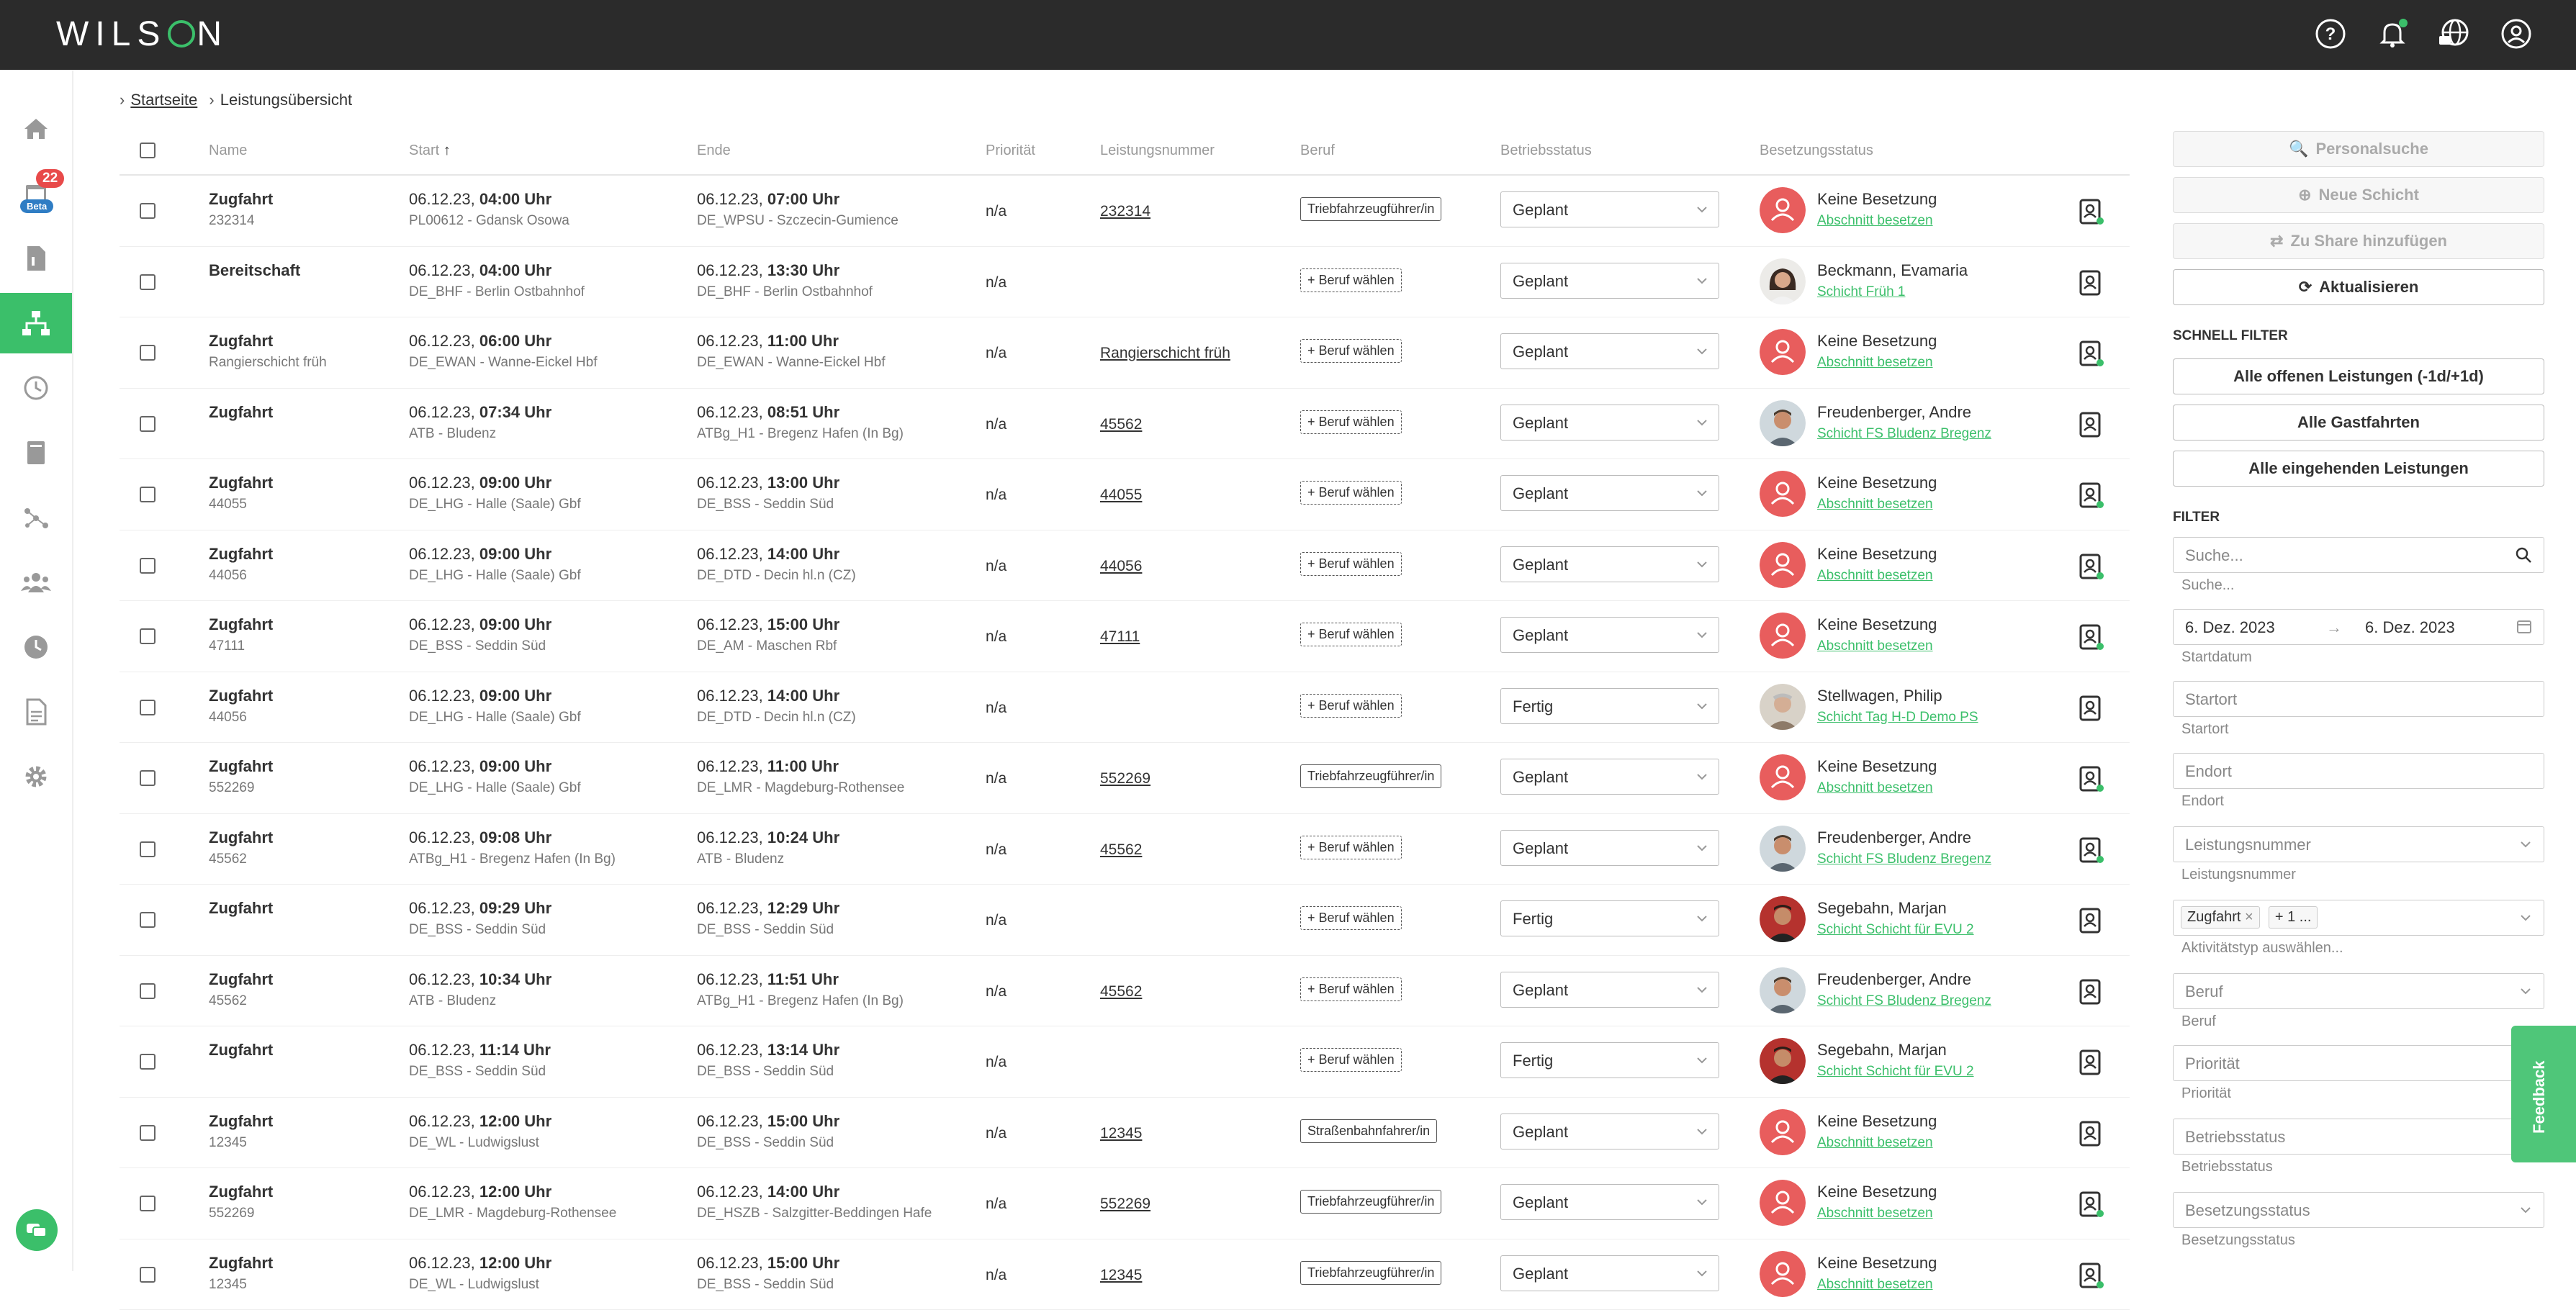 The width and height of the screenshot is (2576, 1310). I want to click on assignment-link: Schicht Tag H-D Demo PS, so click(1898, 718).